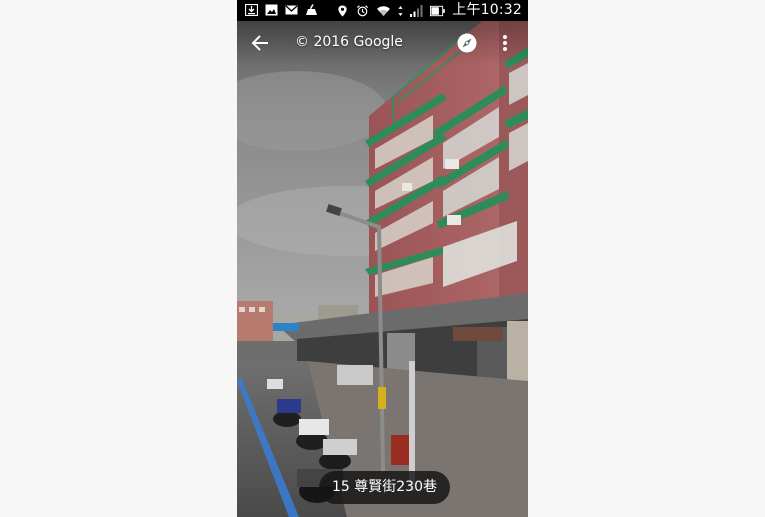 The image size is (765, 517). What do you see at coordinates (438, 10) in the screenshot?
I see `battery-icon` at bounding box center [438, 10].